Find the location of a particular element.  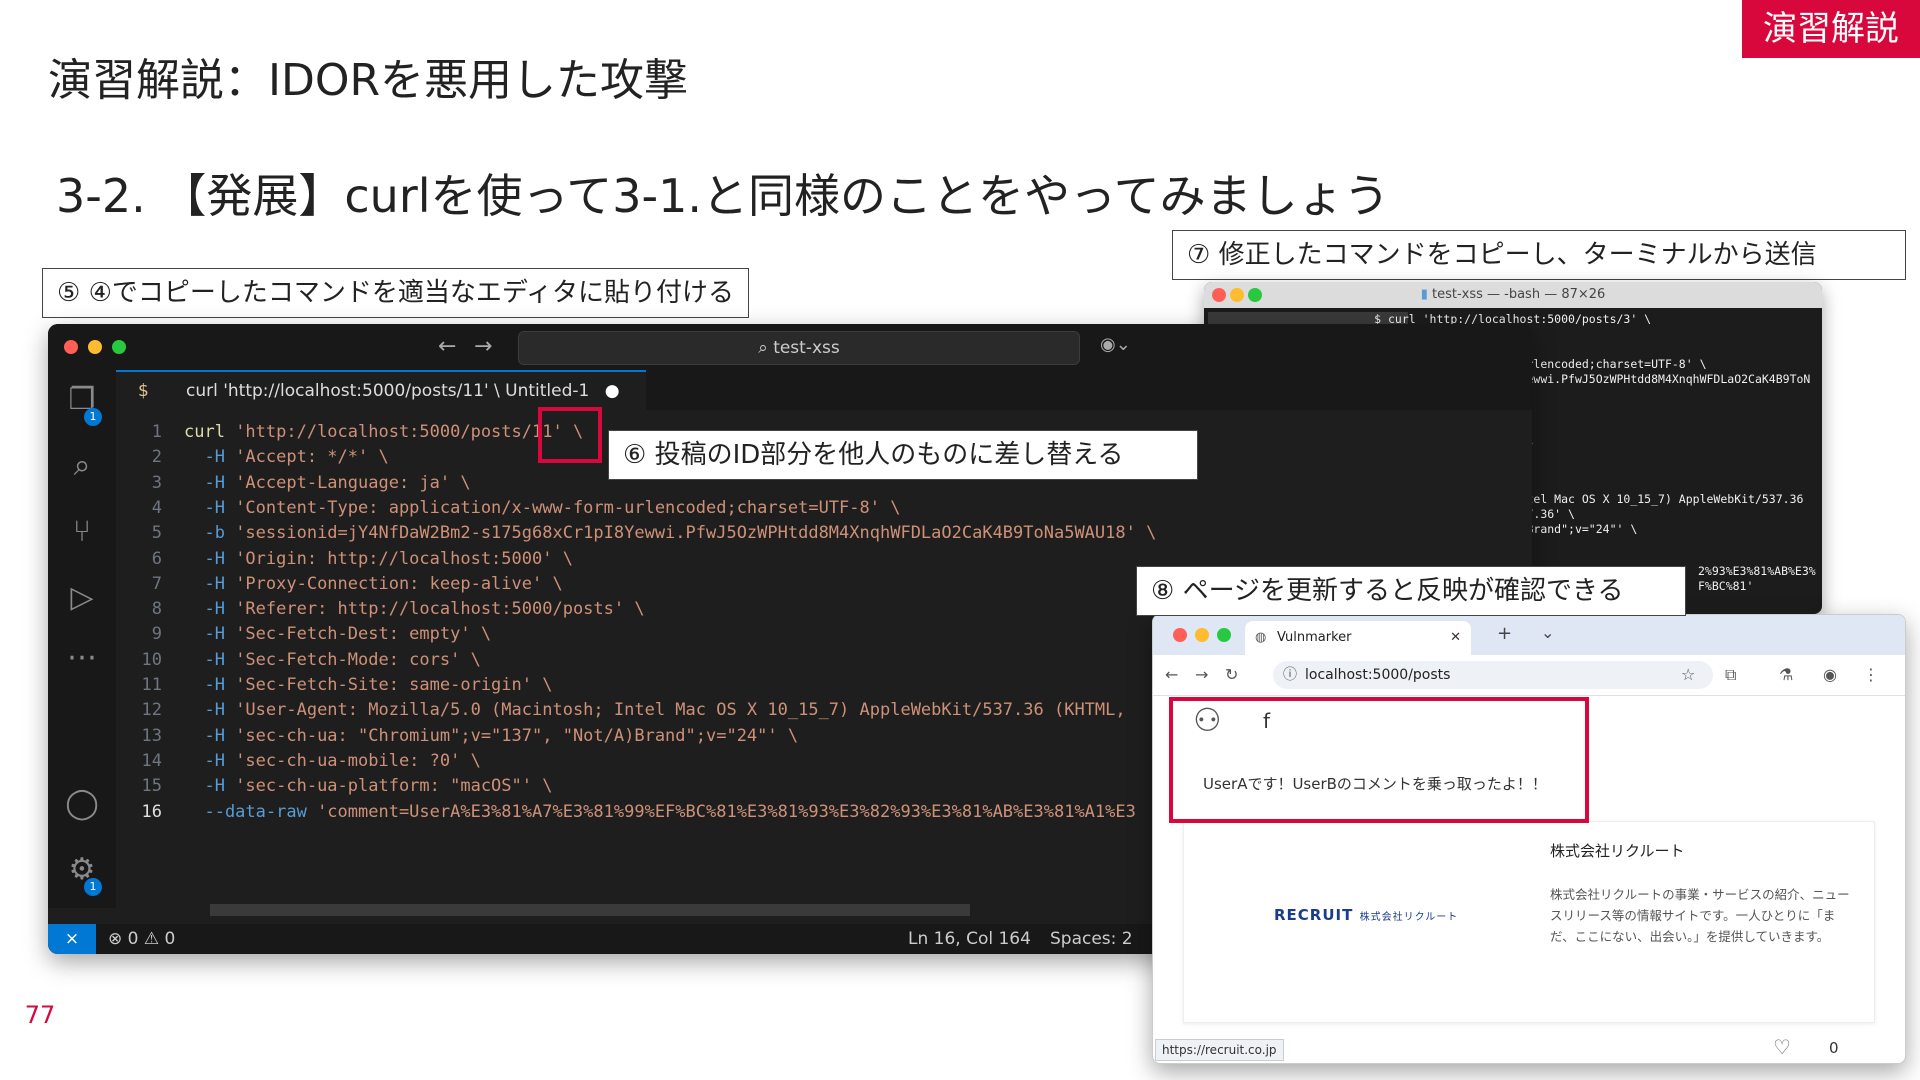

line-number: 4 is located at coordinates (156, 507).